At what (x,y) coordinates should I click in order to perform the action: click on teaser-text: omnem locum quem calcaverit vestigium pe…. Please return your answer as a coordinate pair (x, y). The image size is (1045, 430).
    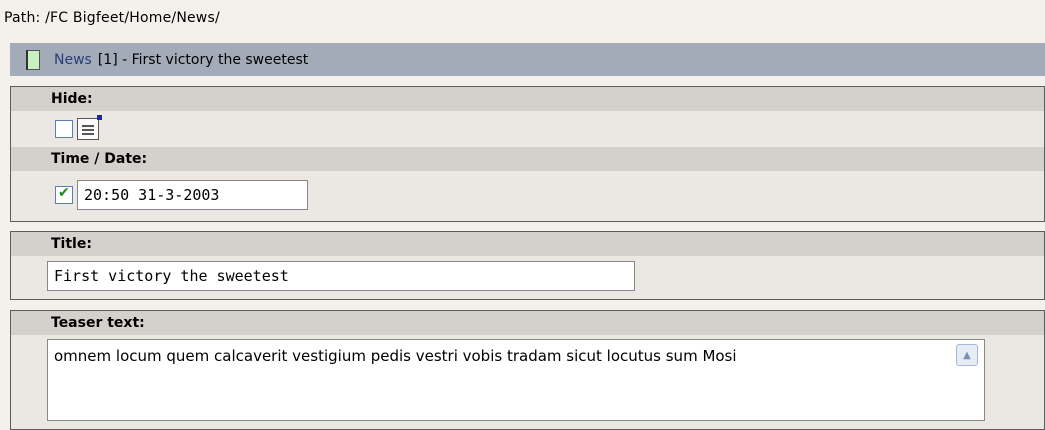
    Looking at the image, I should click on (395, 356).